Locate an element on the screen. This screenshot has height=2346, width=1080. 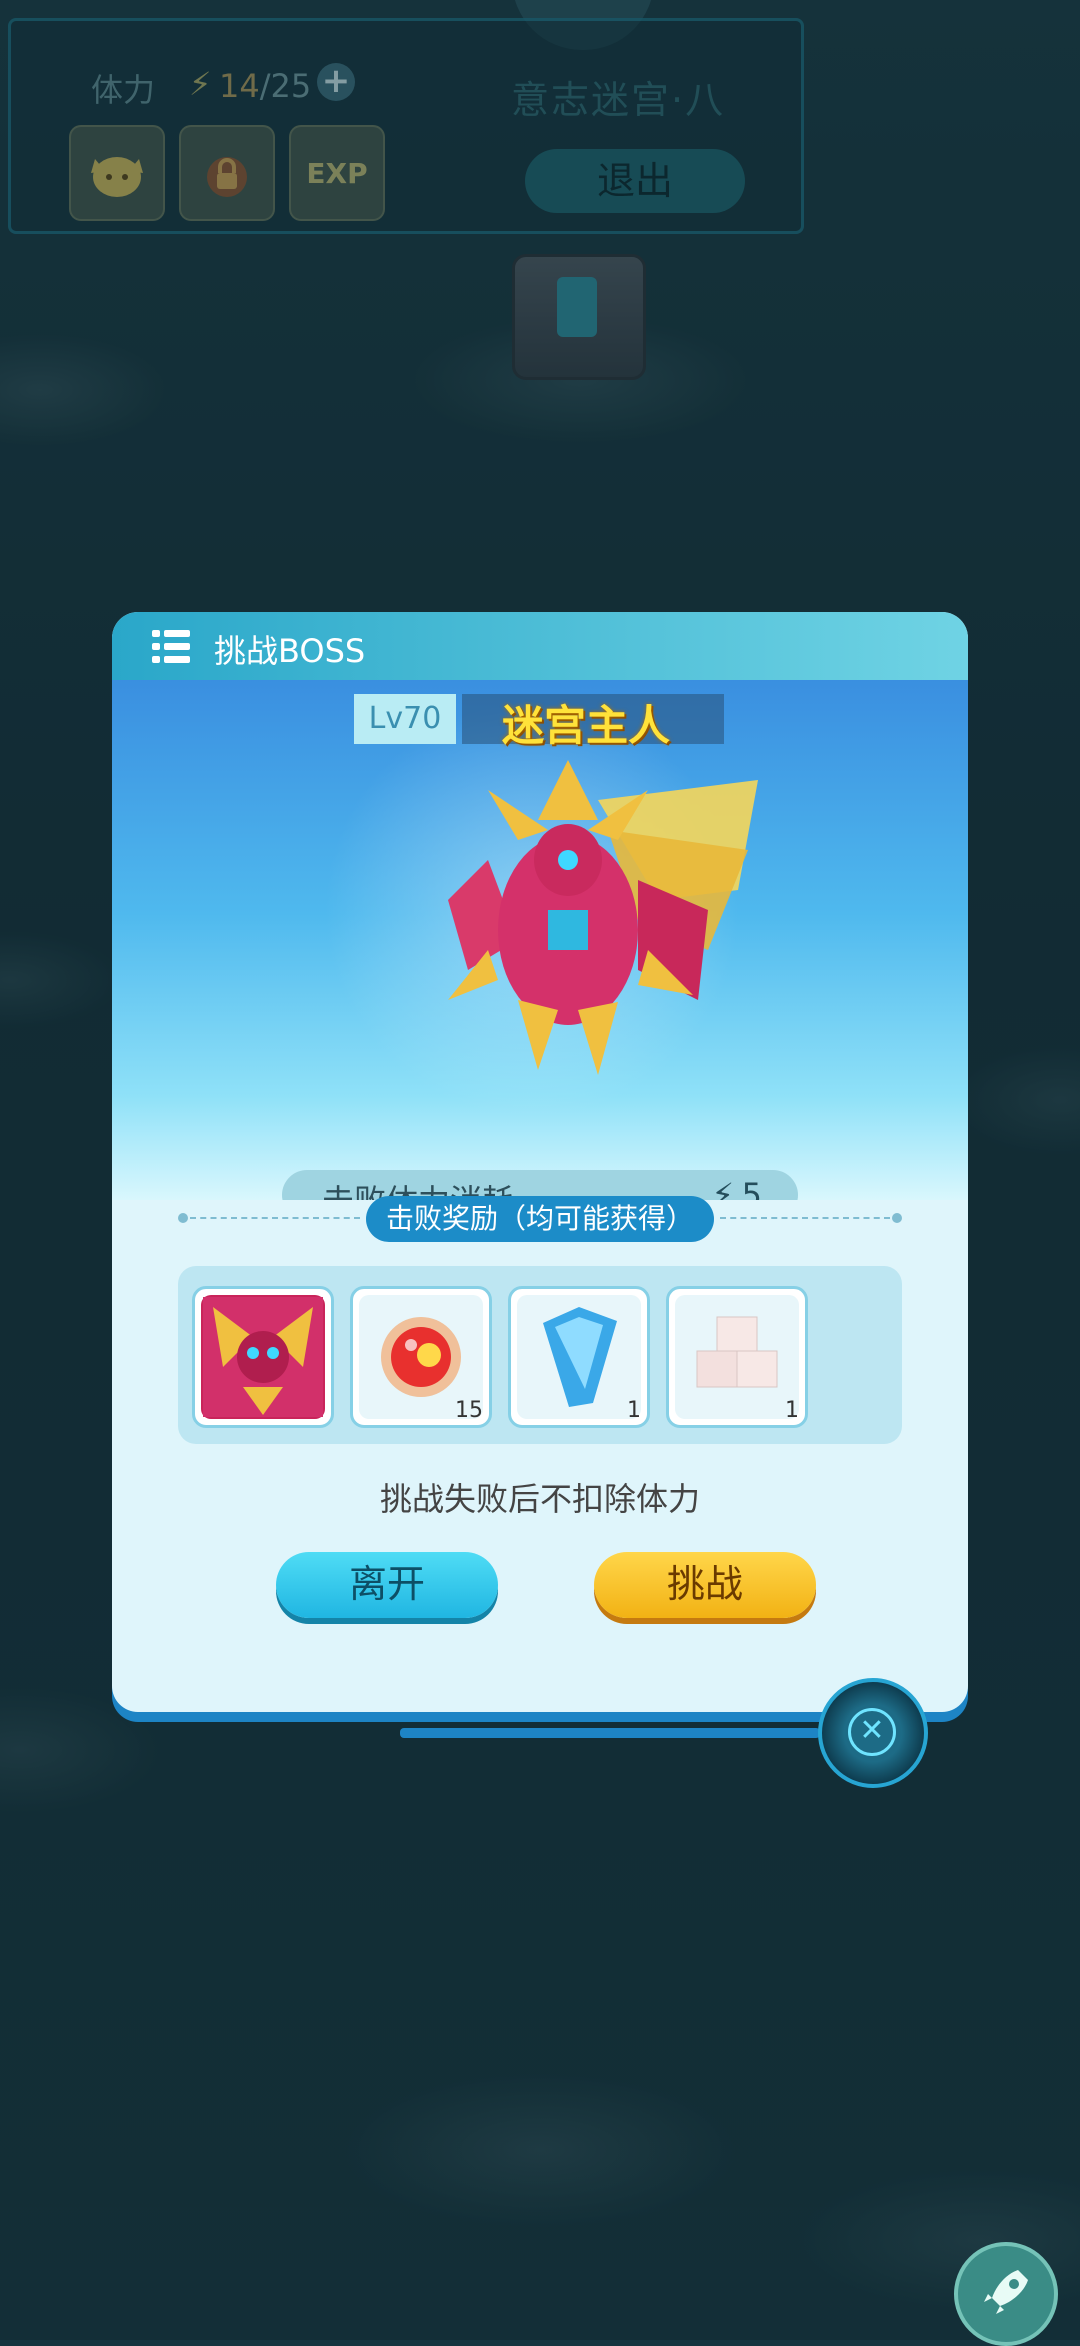
boss-character-image is located at coordinates (603, 917).